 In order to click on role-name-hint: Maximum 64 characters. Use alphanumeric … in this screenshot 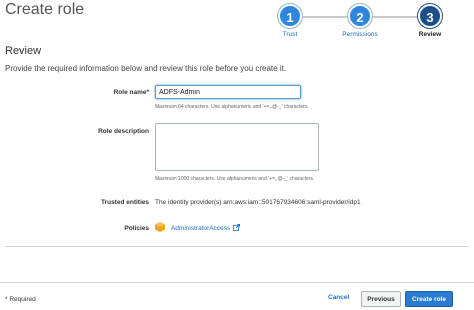, I will do `click(232, 107)`.